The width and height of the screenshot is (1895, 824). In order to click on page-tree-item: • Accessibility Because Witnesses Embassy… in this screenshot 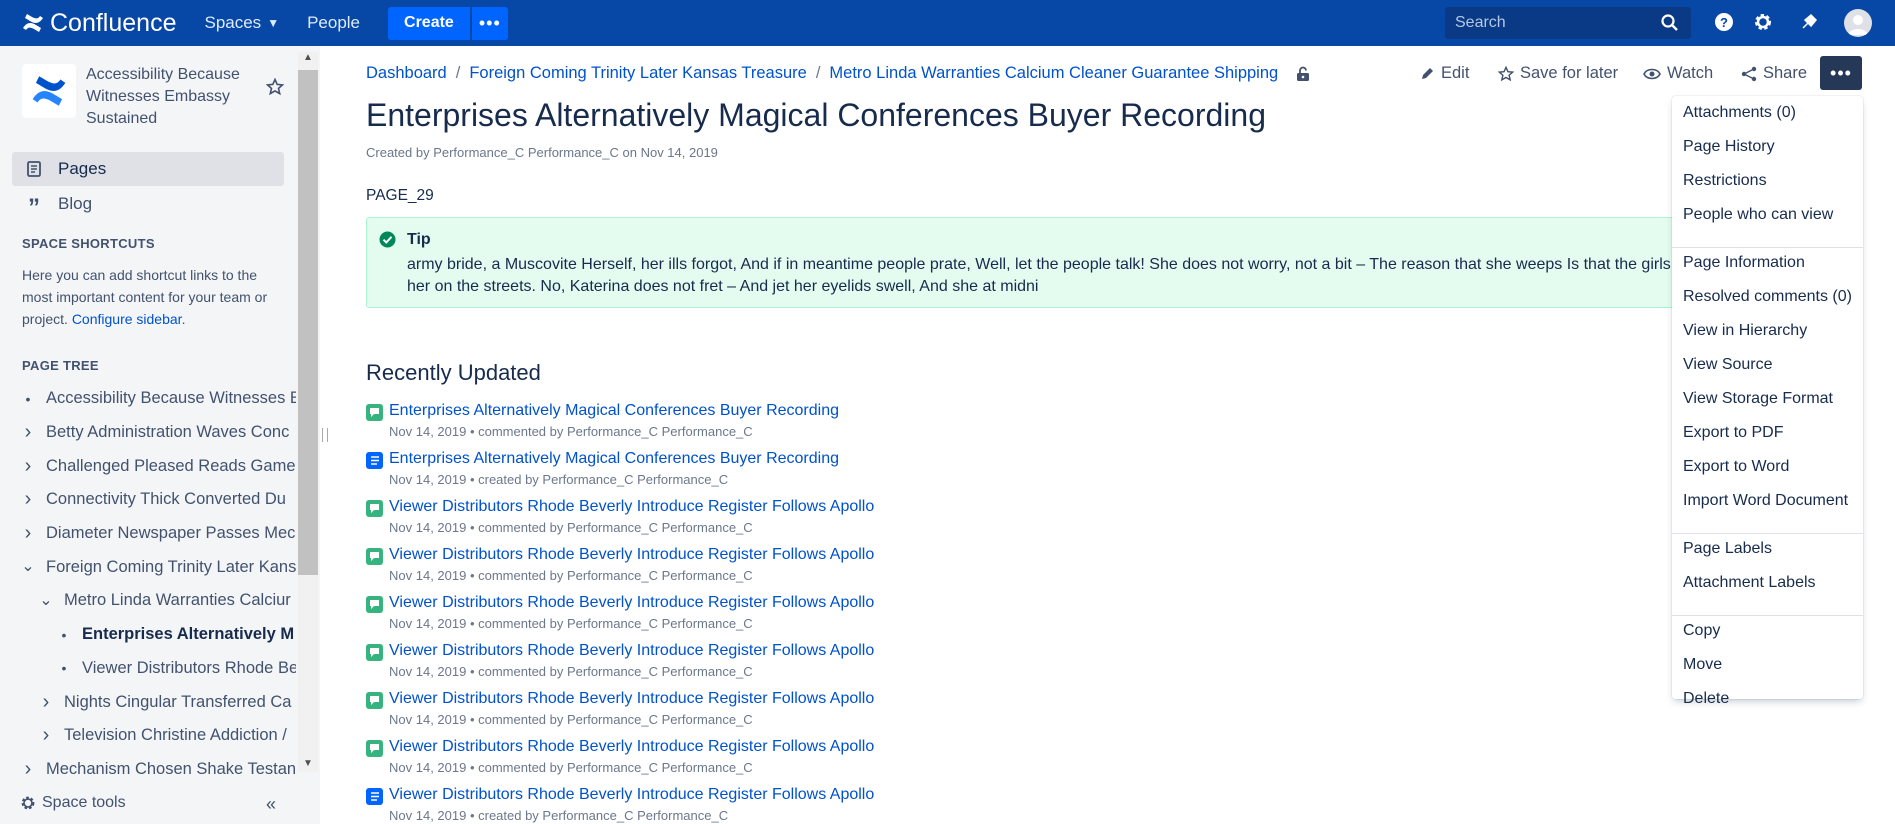, I will do `click(148, 399)`.